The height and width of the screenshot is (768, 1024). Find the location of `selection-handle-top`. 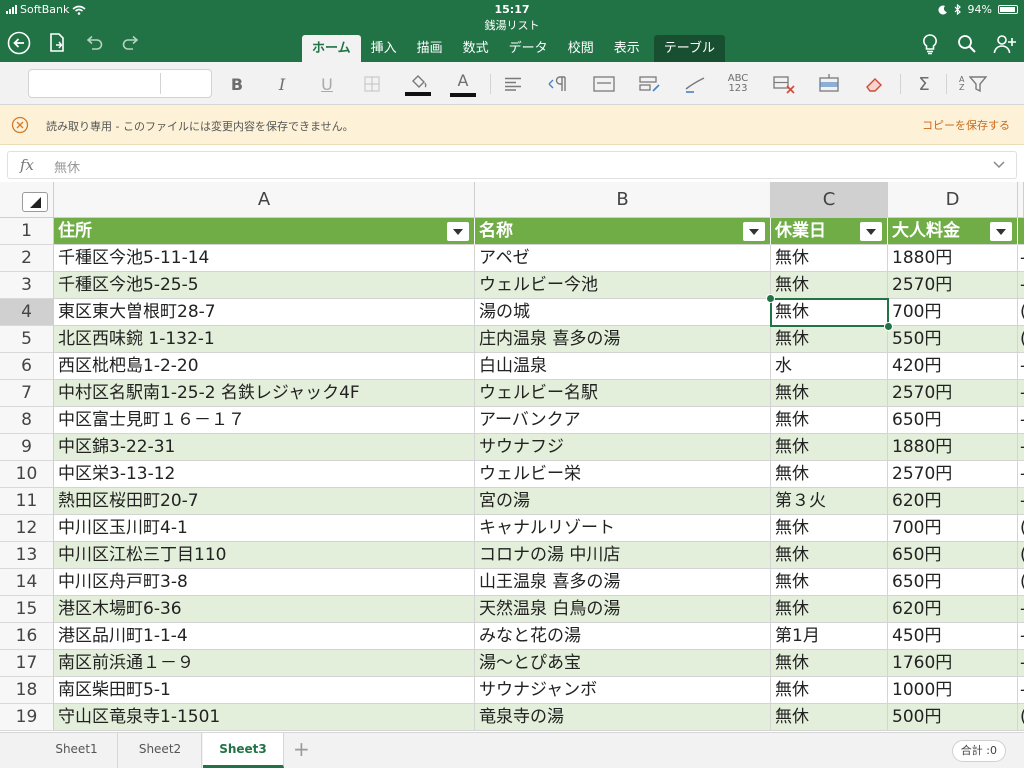

selection-handle-top is located at coordinates (770, 298).